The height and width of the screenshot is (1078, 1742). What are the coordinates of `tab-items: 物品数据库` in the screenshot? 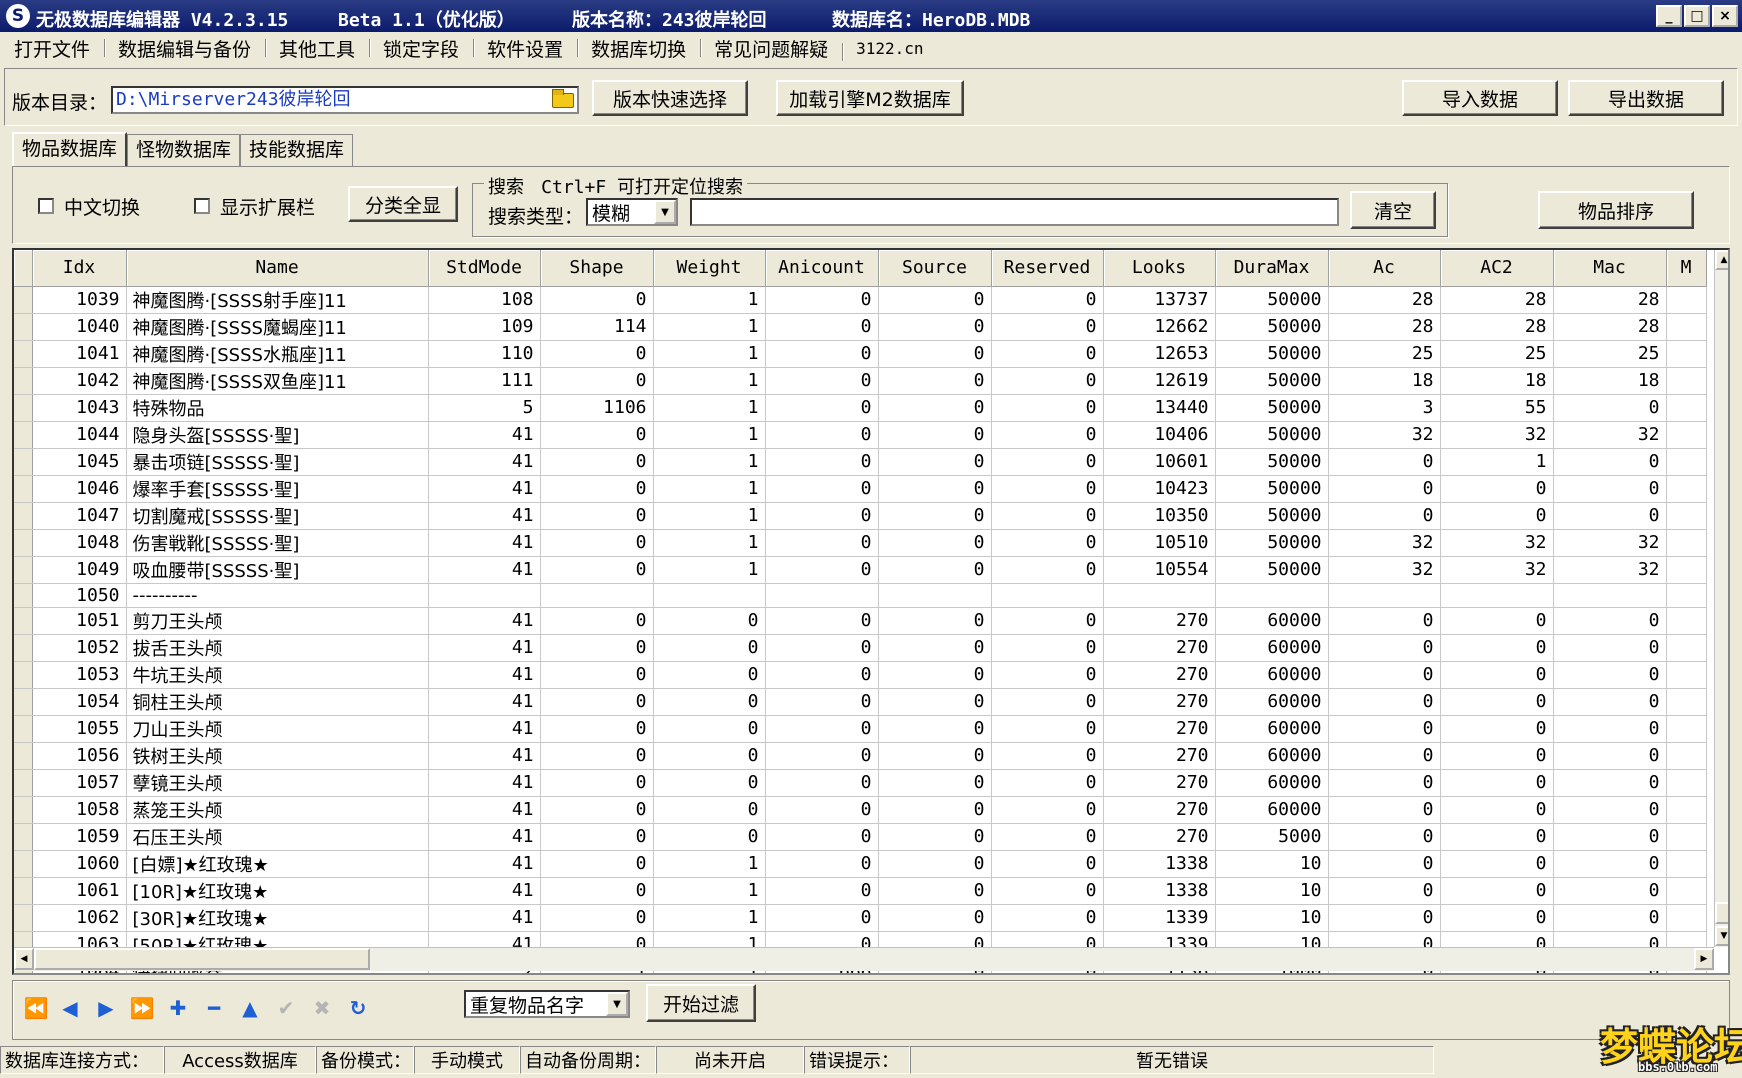 It's located at (70, 149).